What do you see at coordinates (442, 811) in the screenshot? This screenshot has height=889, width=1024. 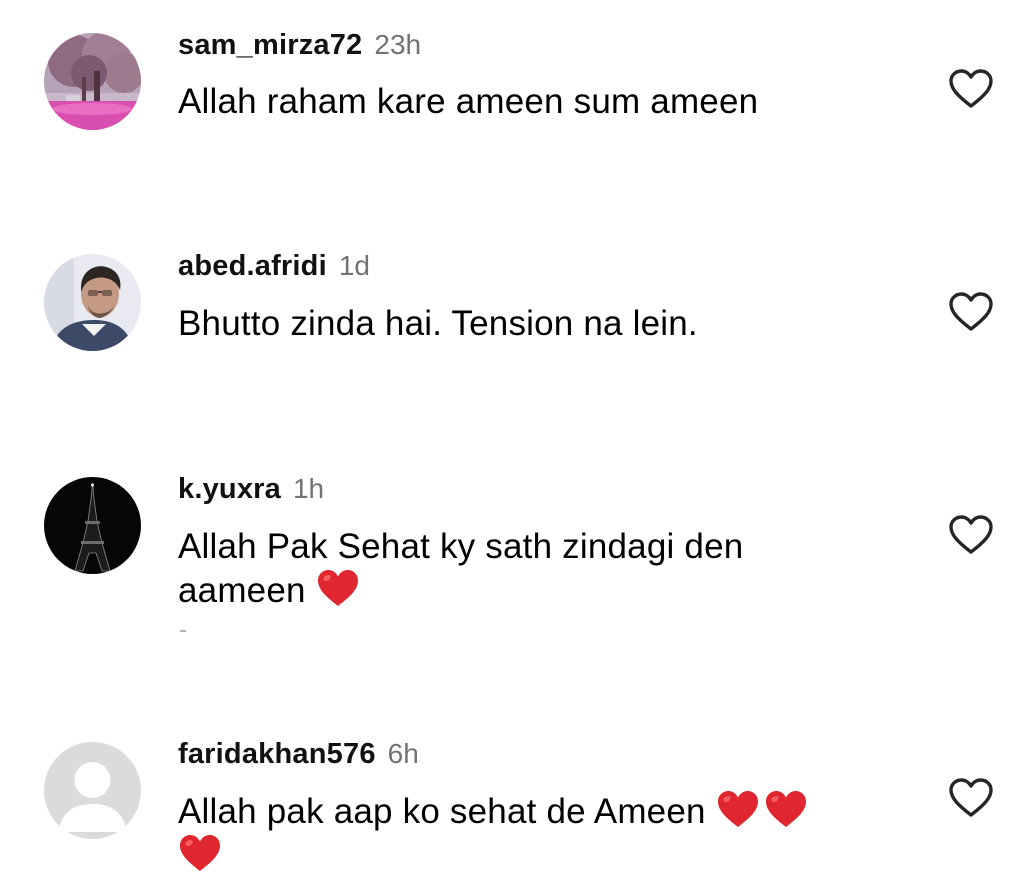 I see `comment-text-line: Allah pak aap ko sehat de Ameen` at bounding box center [442, 811].